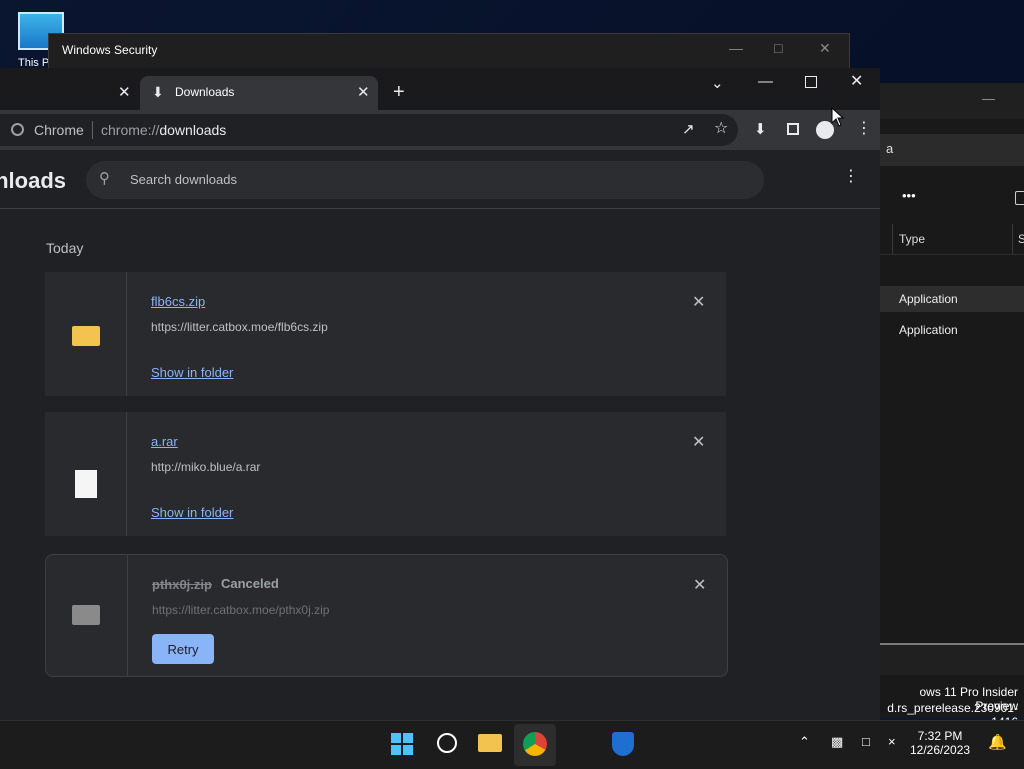 The width and height of the screenshot is (1024, 769). I want to click on omnibox-url: chrome://downloads, so click(163, 130).